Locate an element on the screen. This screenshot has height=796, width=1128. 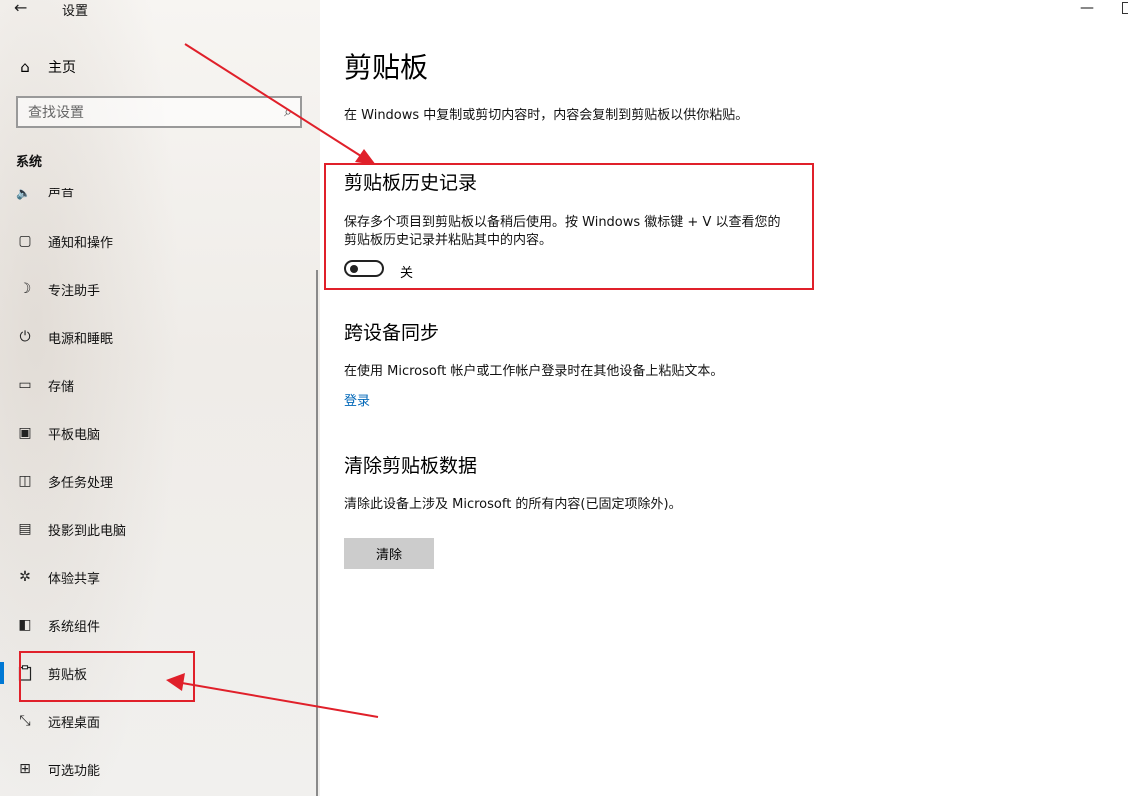
multitask-icon: ◫ is located at coordinates (25, 481).